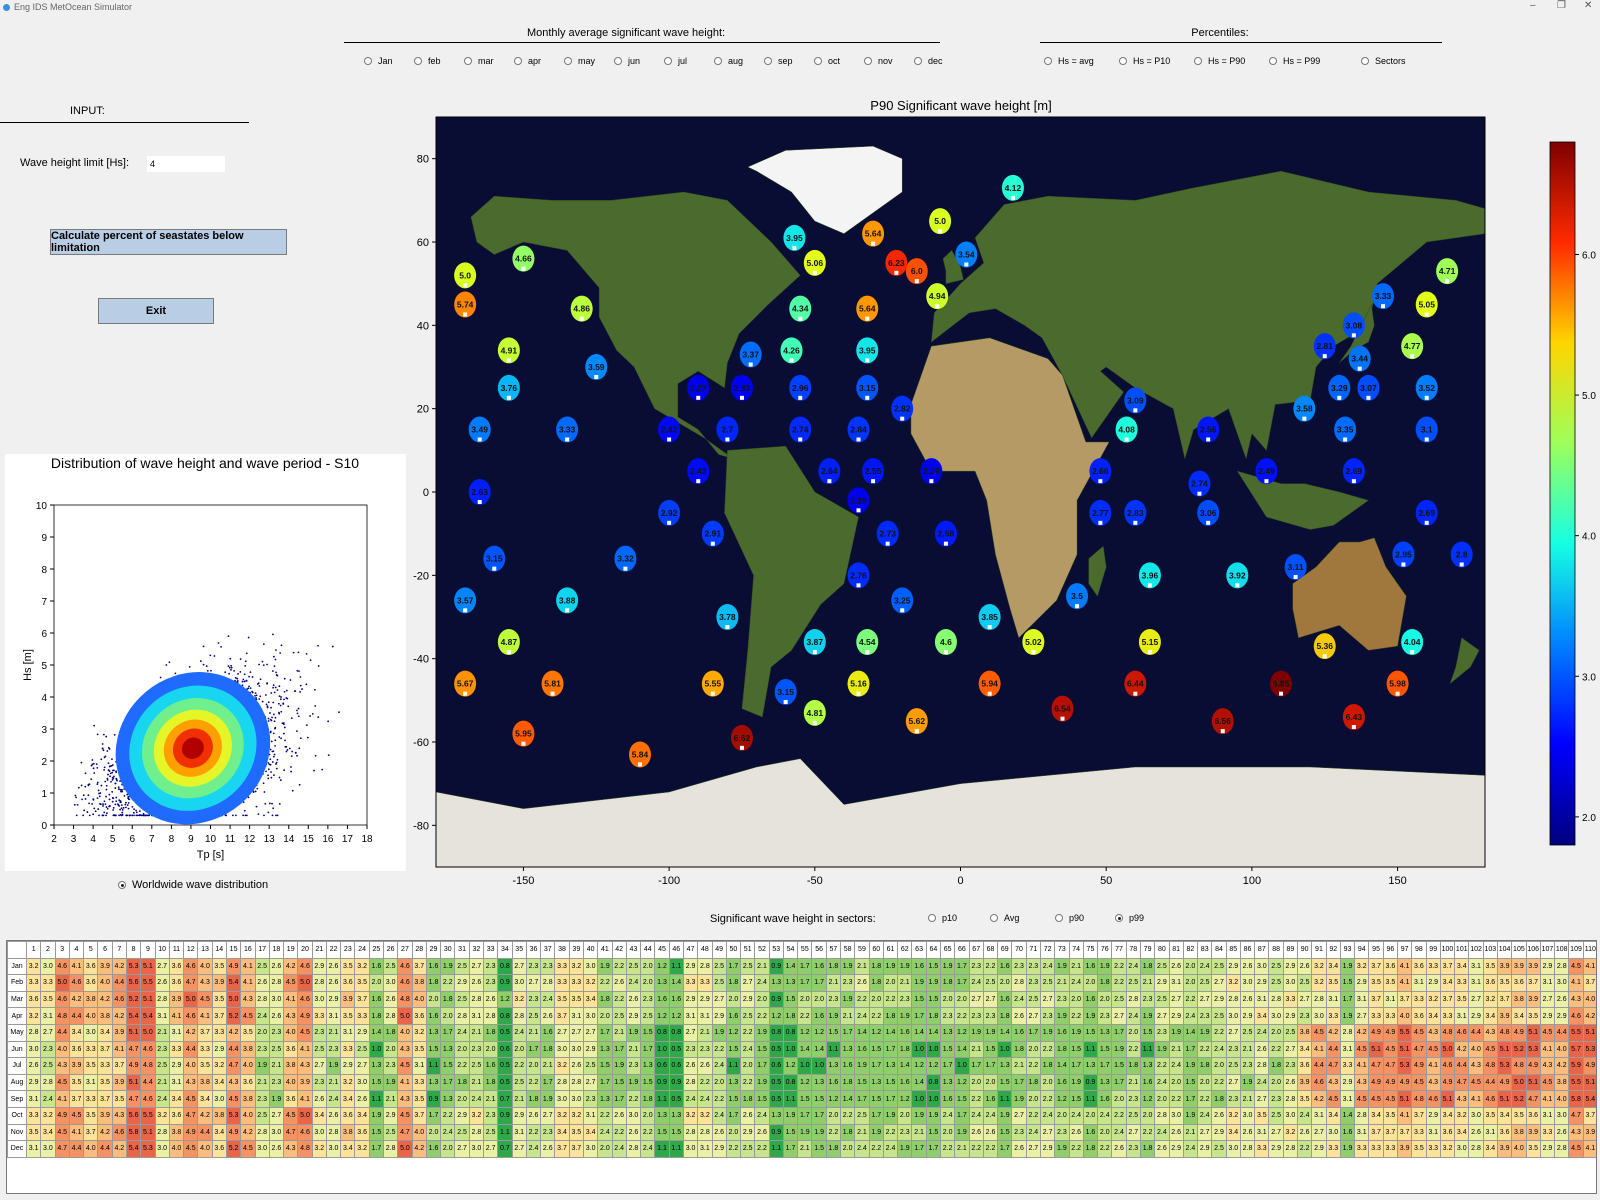 The height and width of the screenshot is (1200, 1600). I want to click on wave-marker: 5.95, so click(523, 733).